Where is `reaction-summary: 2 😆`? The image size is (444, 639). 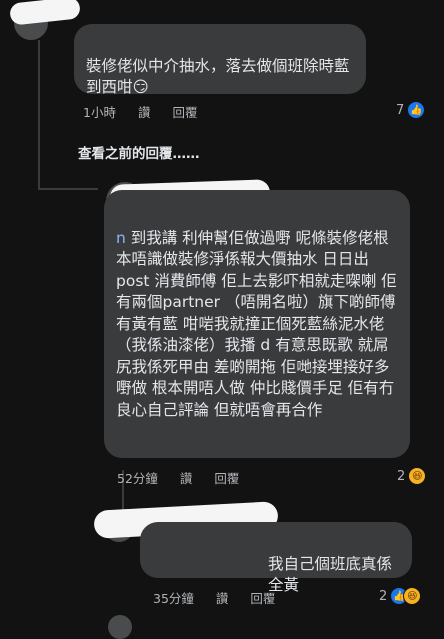 reaction-summary: 2 😆 is located at coordinates (412, 476).